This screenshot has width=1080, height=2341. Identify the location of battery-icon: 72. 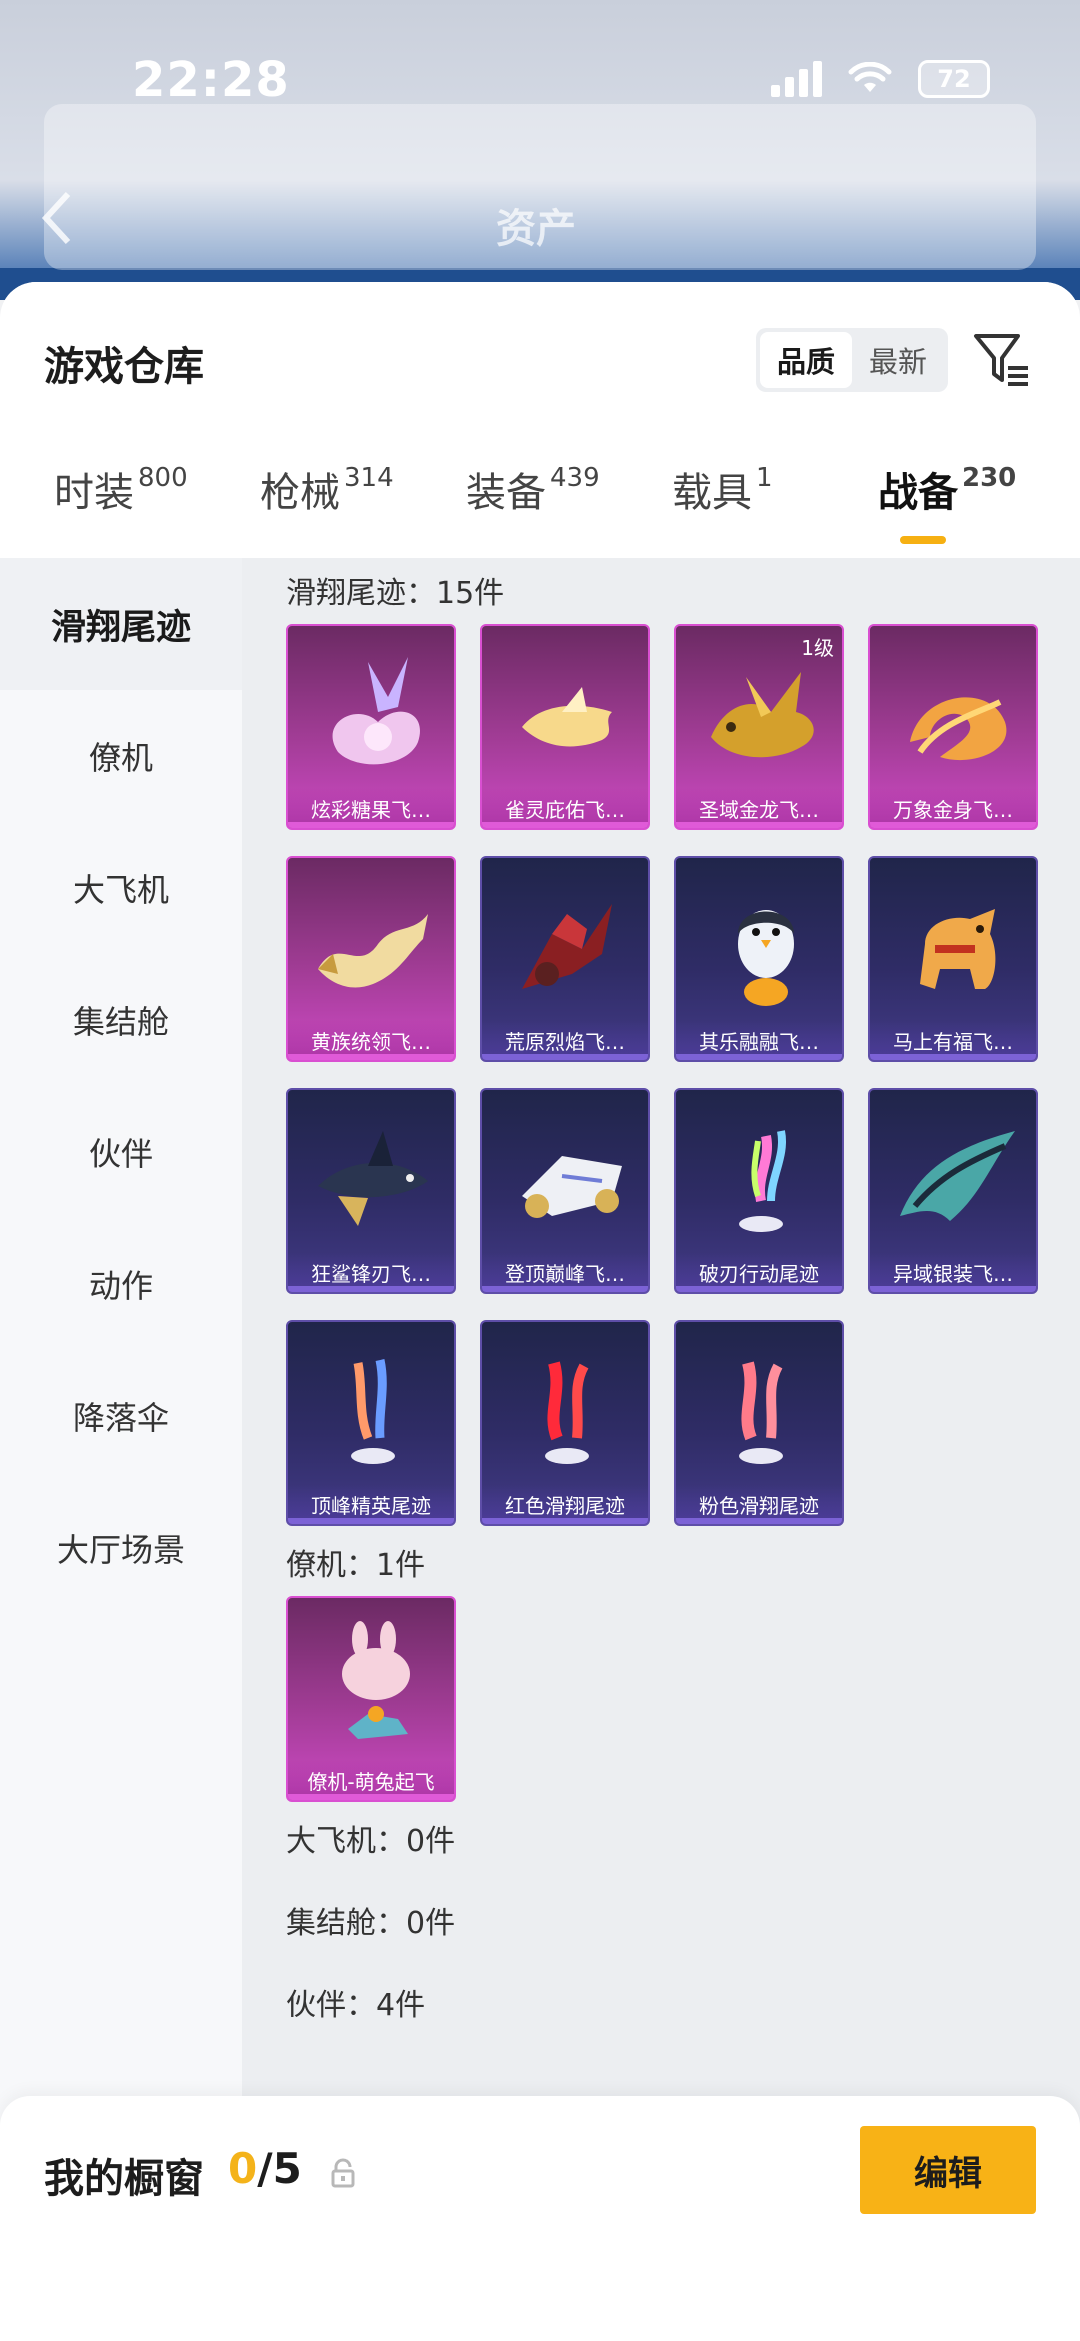
(954, 79).